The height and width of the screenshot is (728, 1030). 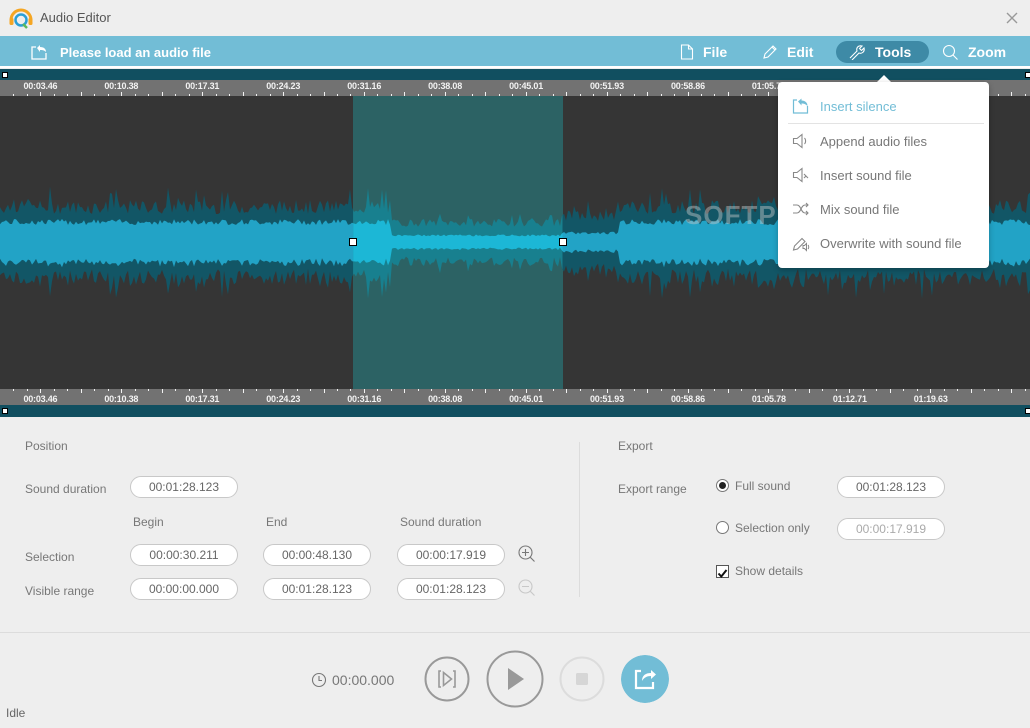 What do you see at coordinates (884, 78) in the screenshot?
I see `dropdown-arrow` at bounding box center [884, 78].